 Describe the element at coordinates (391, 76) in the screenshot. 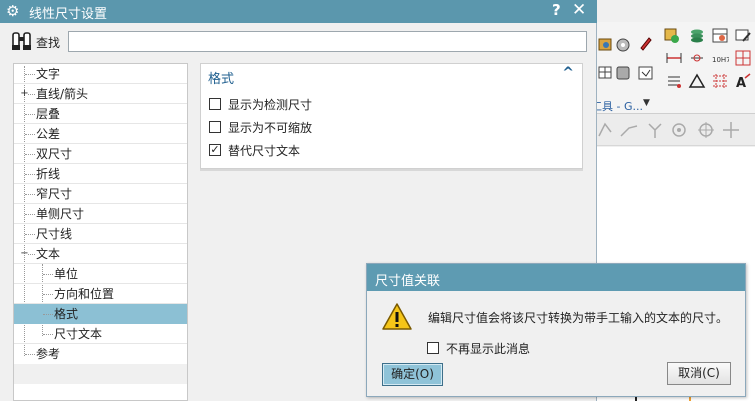

I see `format-panel-header: 格式 ^` at that location.